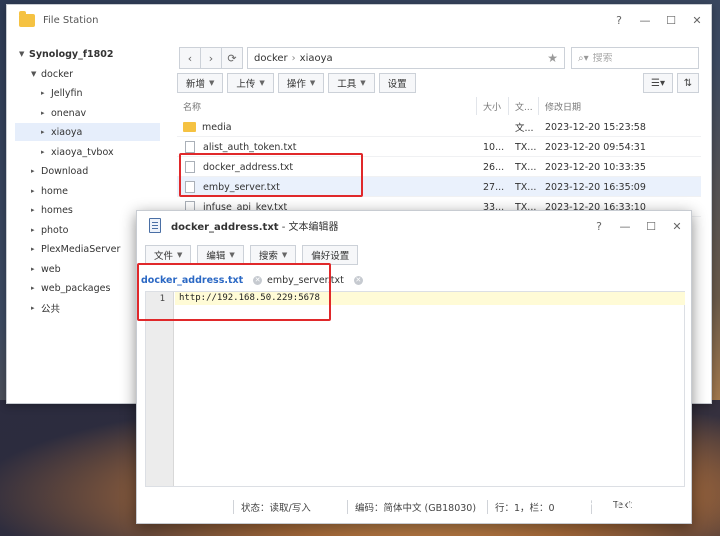 This screenshot has height=536, width=720. I want to click on file-name: media, so click(217, 127).